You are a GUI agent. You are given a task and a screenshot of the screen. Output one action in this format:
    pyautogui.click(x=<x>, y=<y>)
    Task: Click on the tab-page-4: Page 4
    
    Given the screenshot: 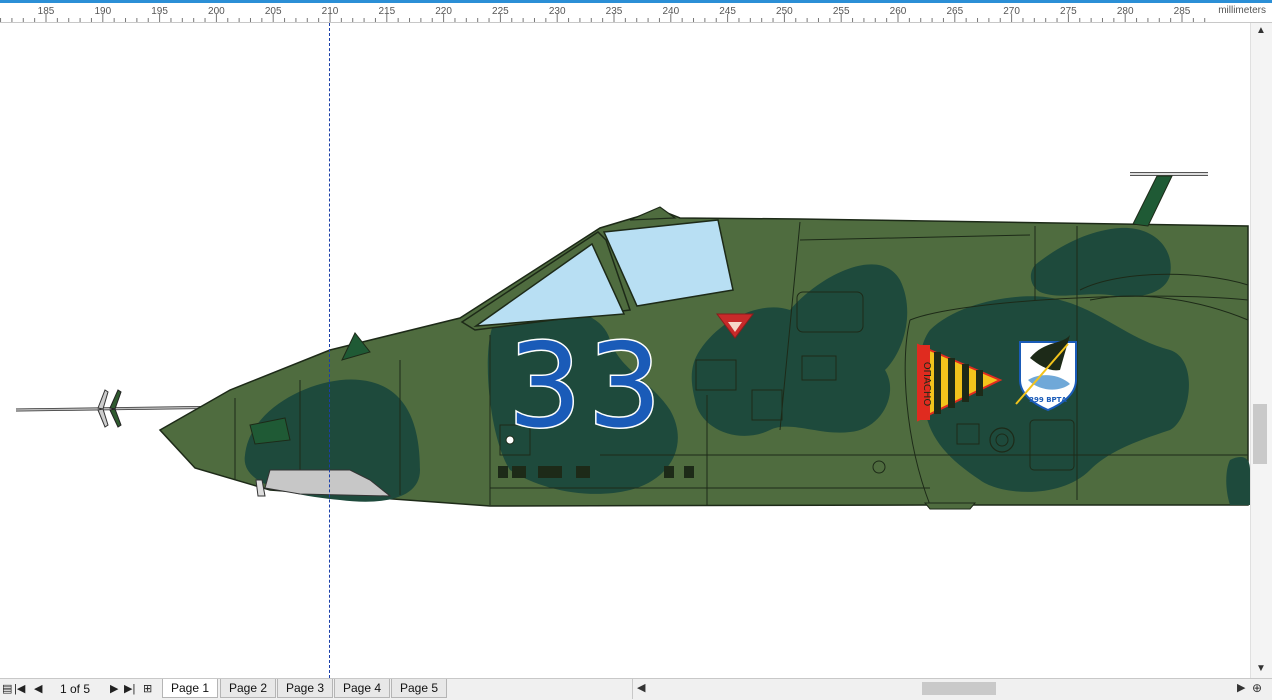 What is the action you would take?
    pyautogui.click(x=362, y=688)
    